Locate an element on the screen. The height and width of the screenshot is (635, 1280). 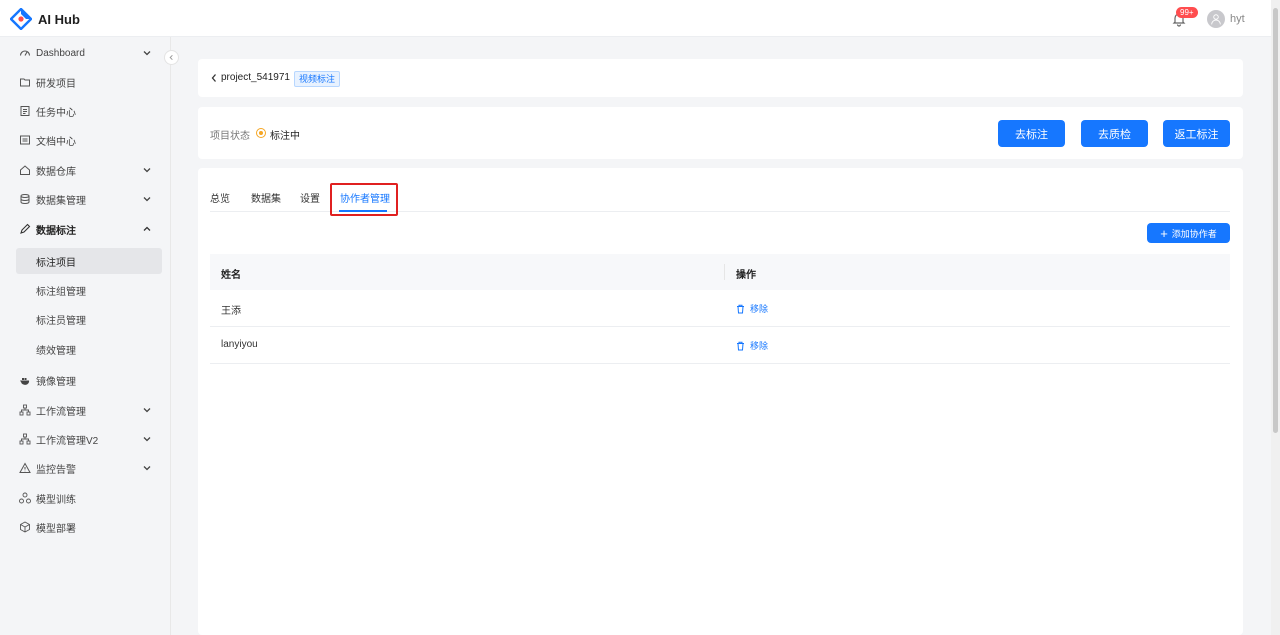
sidebar-item-label: 数据标注 is located at coordinates (56, 231).